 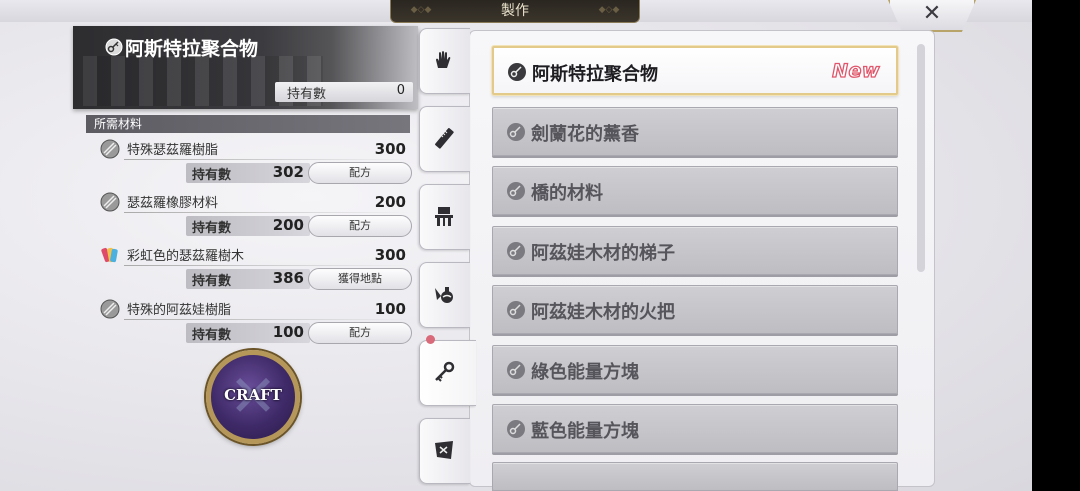 I want to click on close-icon: ✕, so click(x=932, y=13).